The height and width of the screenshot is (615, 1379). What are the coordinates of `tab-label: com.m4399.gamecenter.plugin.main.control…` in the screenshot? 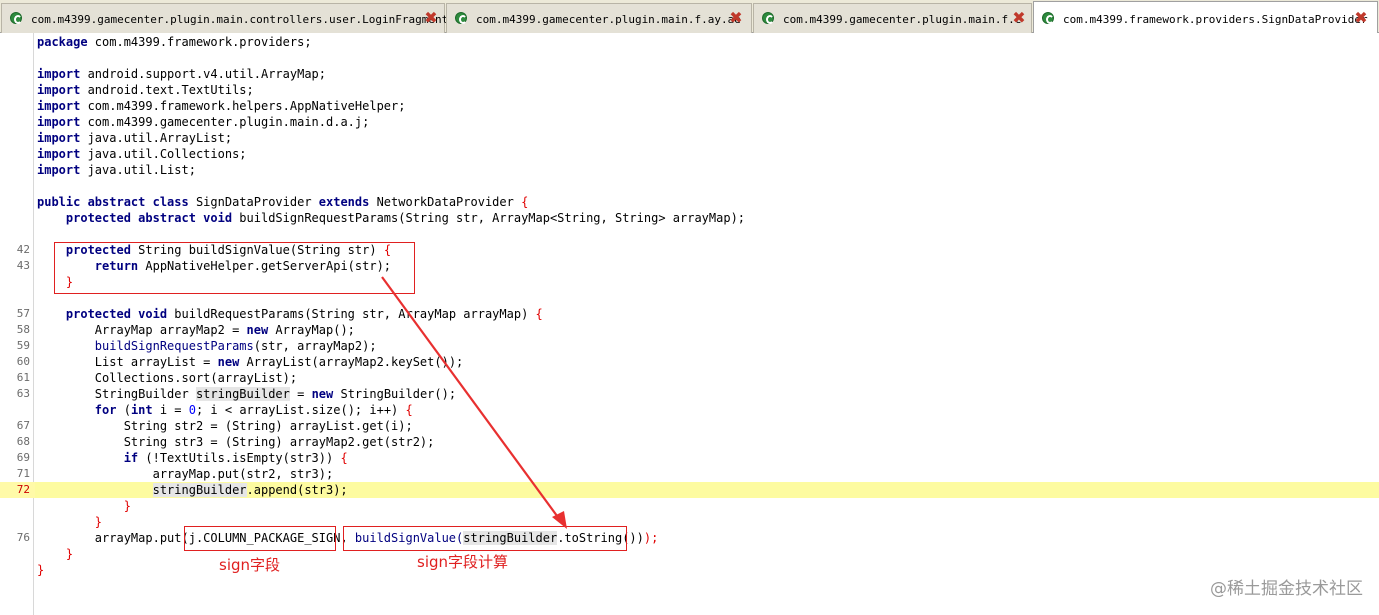 It's located at (240, 19).